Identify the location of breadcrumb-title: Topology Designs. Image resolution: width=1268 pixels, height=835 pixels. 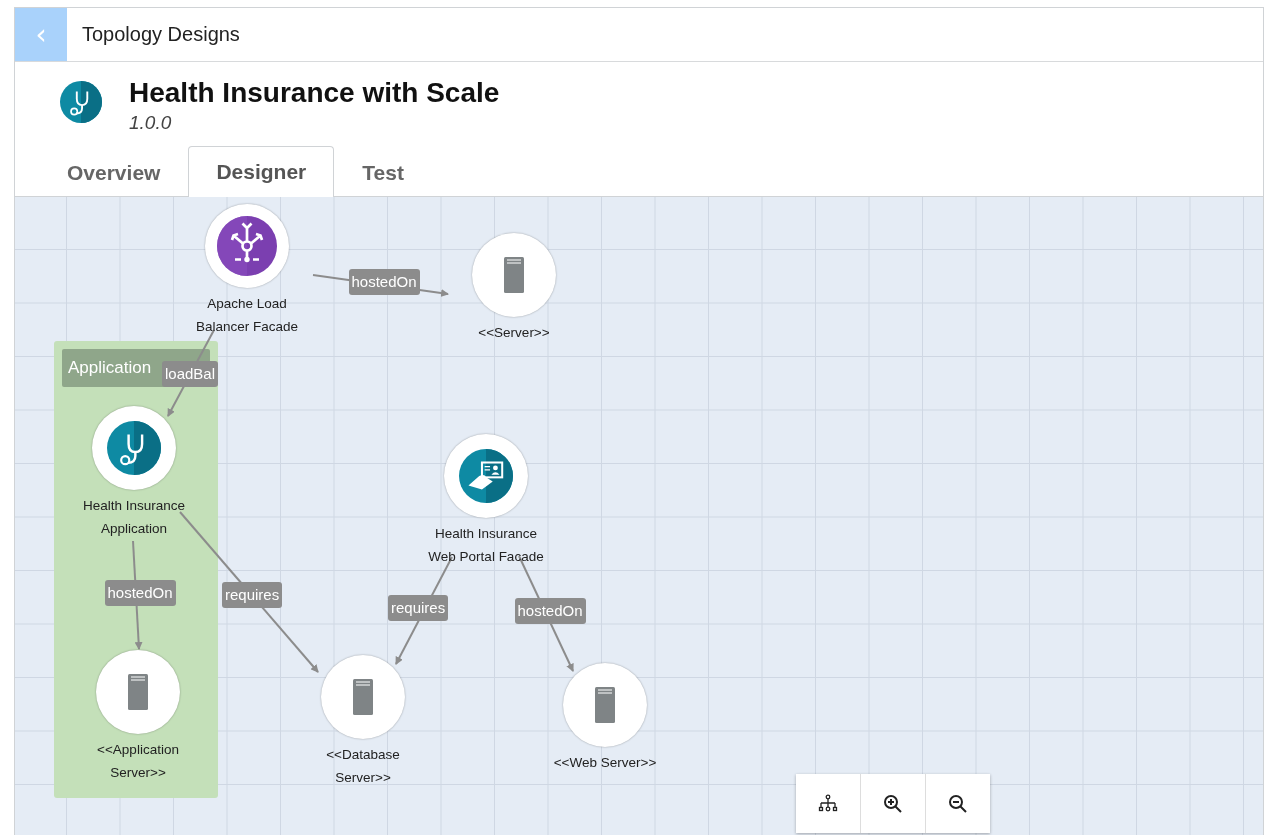
(161, 34).